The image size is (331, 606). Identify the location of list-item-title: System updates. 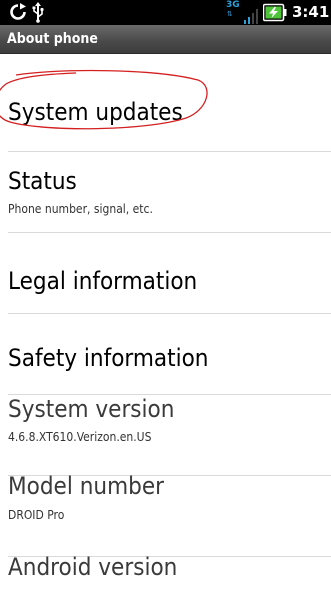
(95, 112).